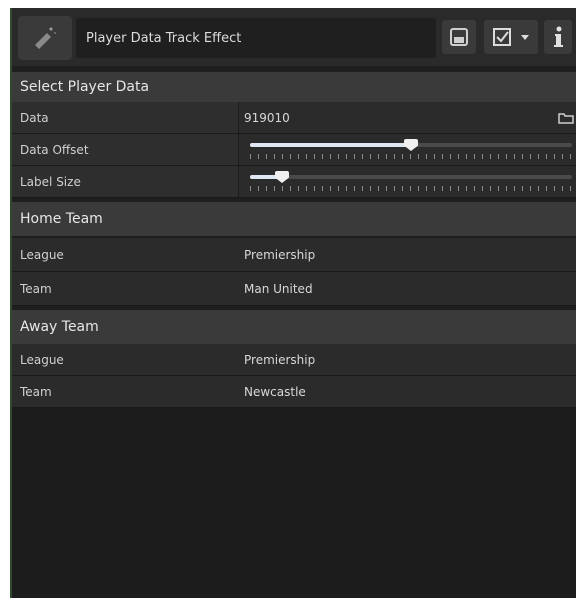 This screenshot has height=598, width=576. I want to click on home-league-row: League Premiership, so click(294, 255).